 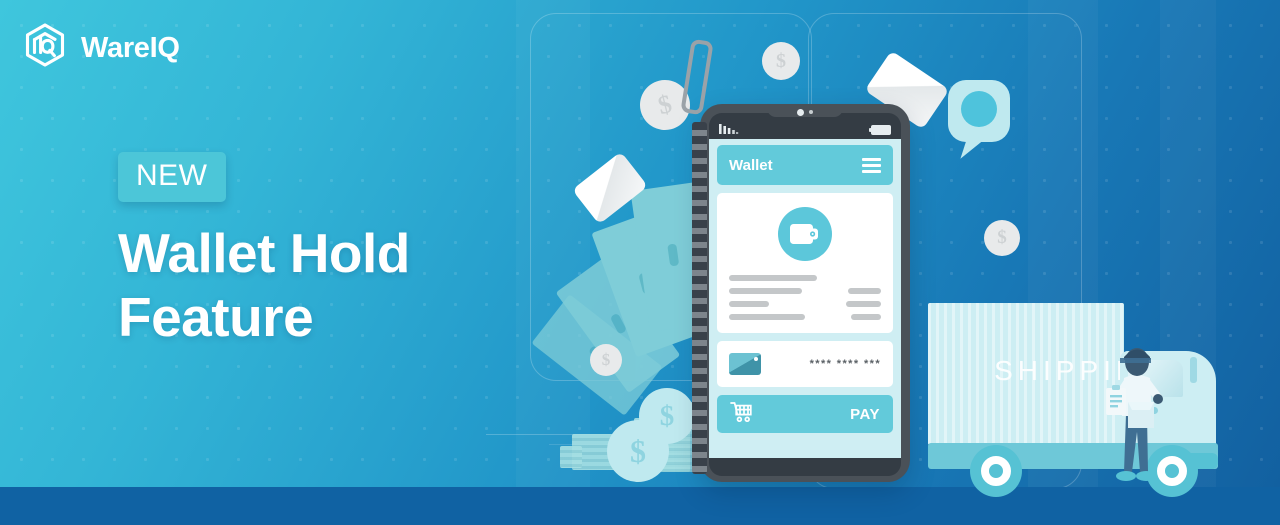 I want to click on delivery-truck: SHIPPING, so click(x=1081, y=400).